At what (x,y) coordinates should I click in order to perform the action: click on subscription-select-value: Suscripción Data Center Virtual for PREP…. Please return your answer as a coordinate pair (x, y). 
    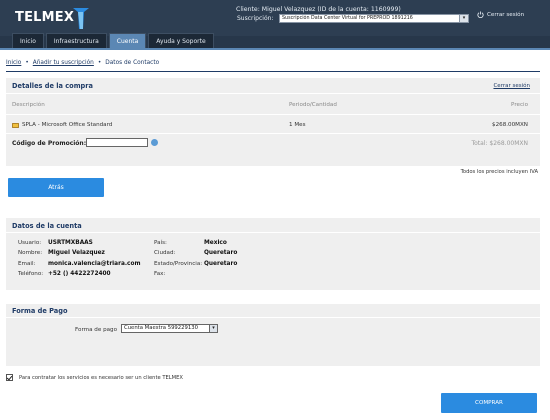
    Looking at the image, I should click on (347, 18).